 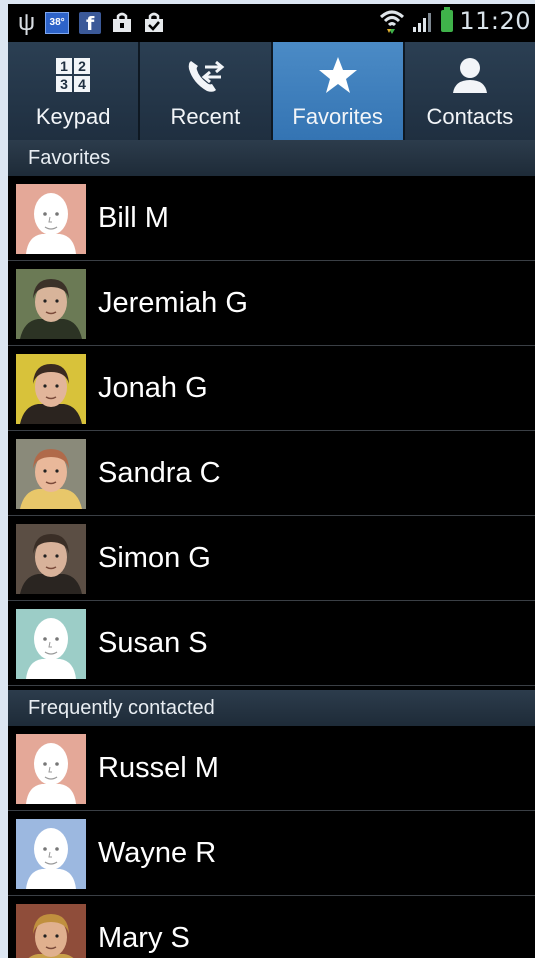 What do you see at coordinates (73, 116) in the screenshot?
I see `tab-label: Keypad` at bounding box center [73, 116].